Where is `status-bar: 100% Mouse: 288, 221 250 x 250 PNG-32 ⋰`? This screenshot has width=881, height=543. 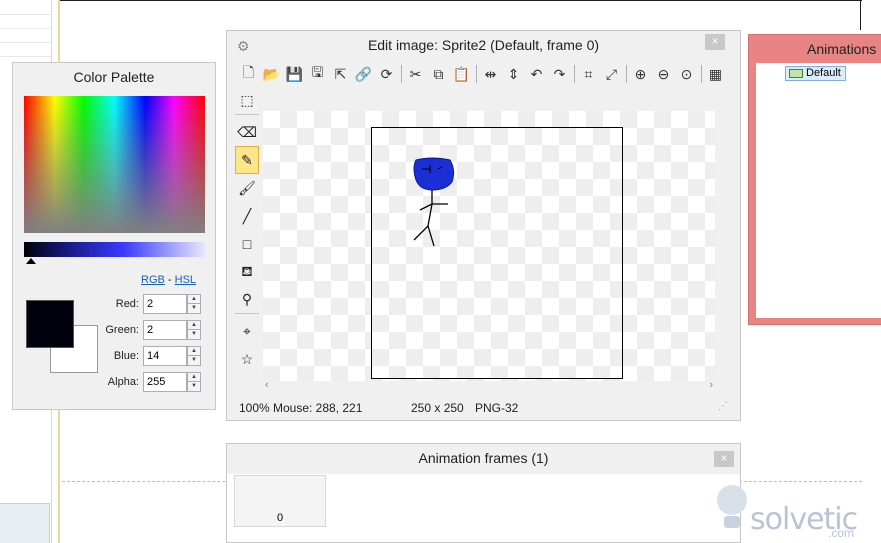 status-bar: 100% Mouse: 288, 221 250 x 250 PNG-32 ⋰ is located at coordinates (484, 409).